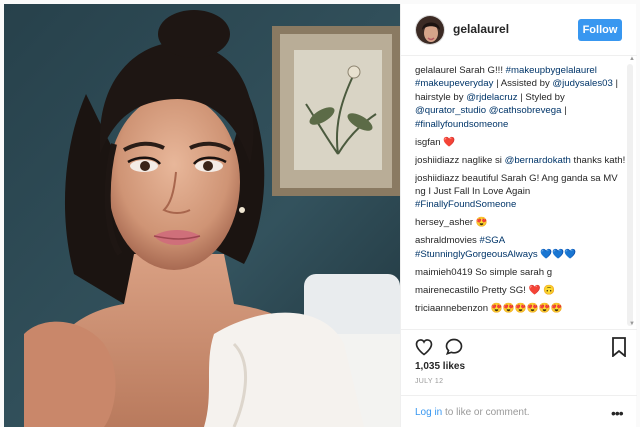  I want to click on comment-bubble-icon, so click(454, 347).